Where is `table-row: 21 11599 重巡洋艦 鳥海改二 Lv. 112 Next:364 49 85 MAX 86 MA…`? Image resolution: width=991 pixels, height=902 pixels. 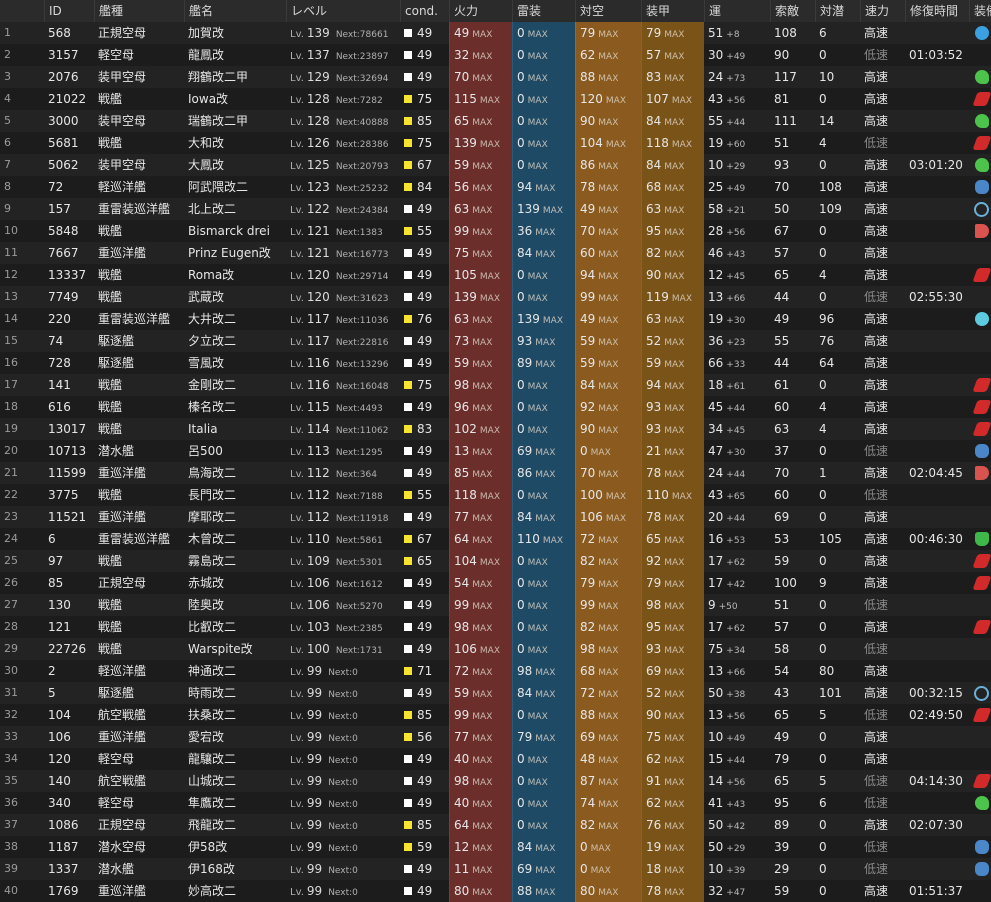 table-row: 21 11599 重巡洋艦 鳥海改二 Lv. 112 Next:364 49 85 MAX 86 MA… is located at coordinates (495, 473).